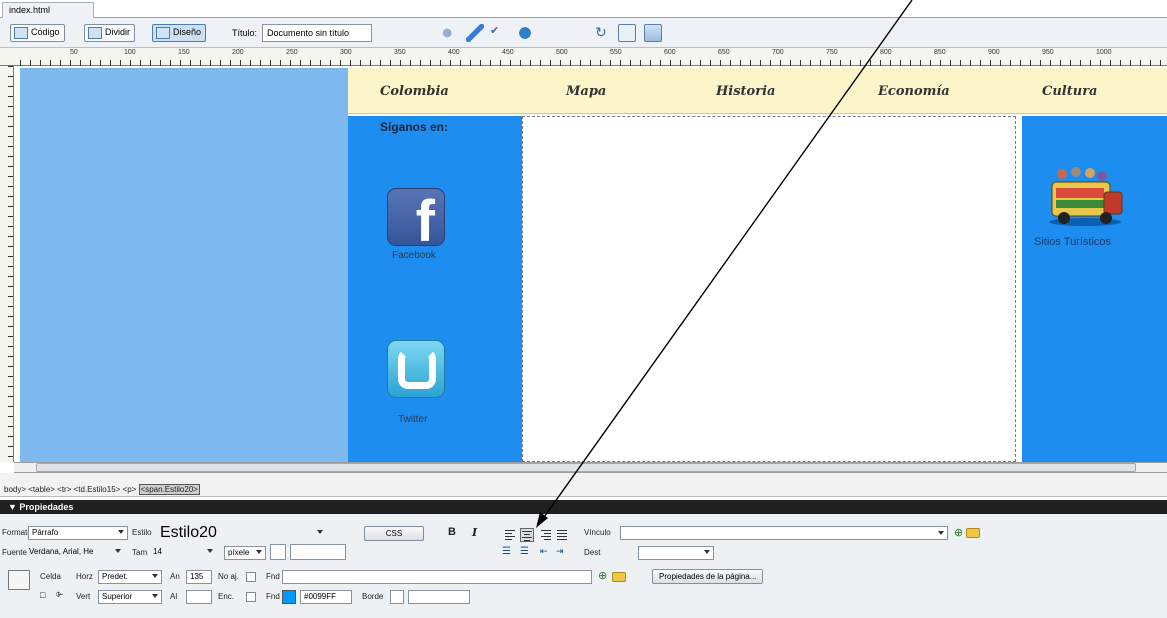  Describe the element at coordinates (59, 594) in the screenshot. I see `split-cell-icon: ⌱` at that location.